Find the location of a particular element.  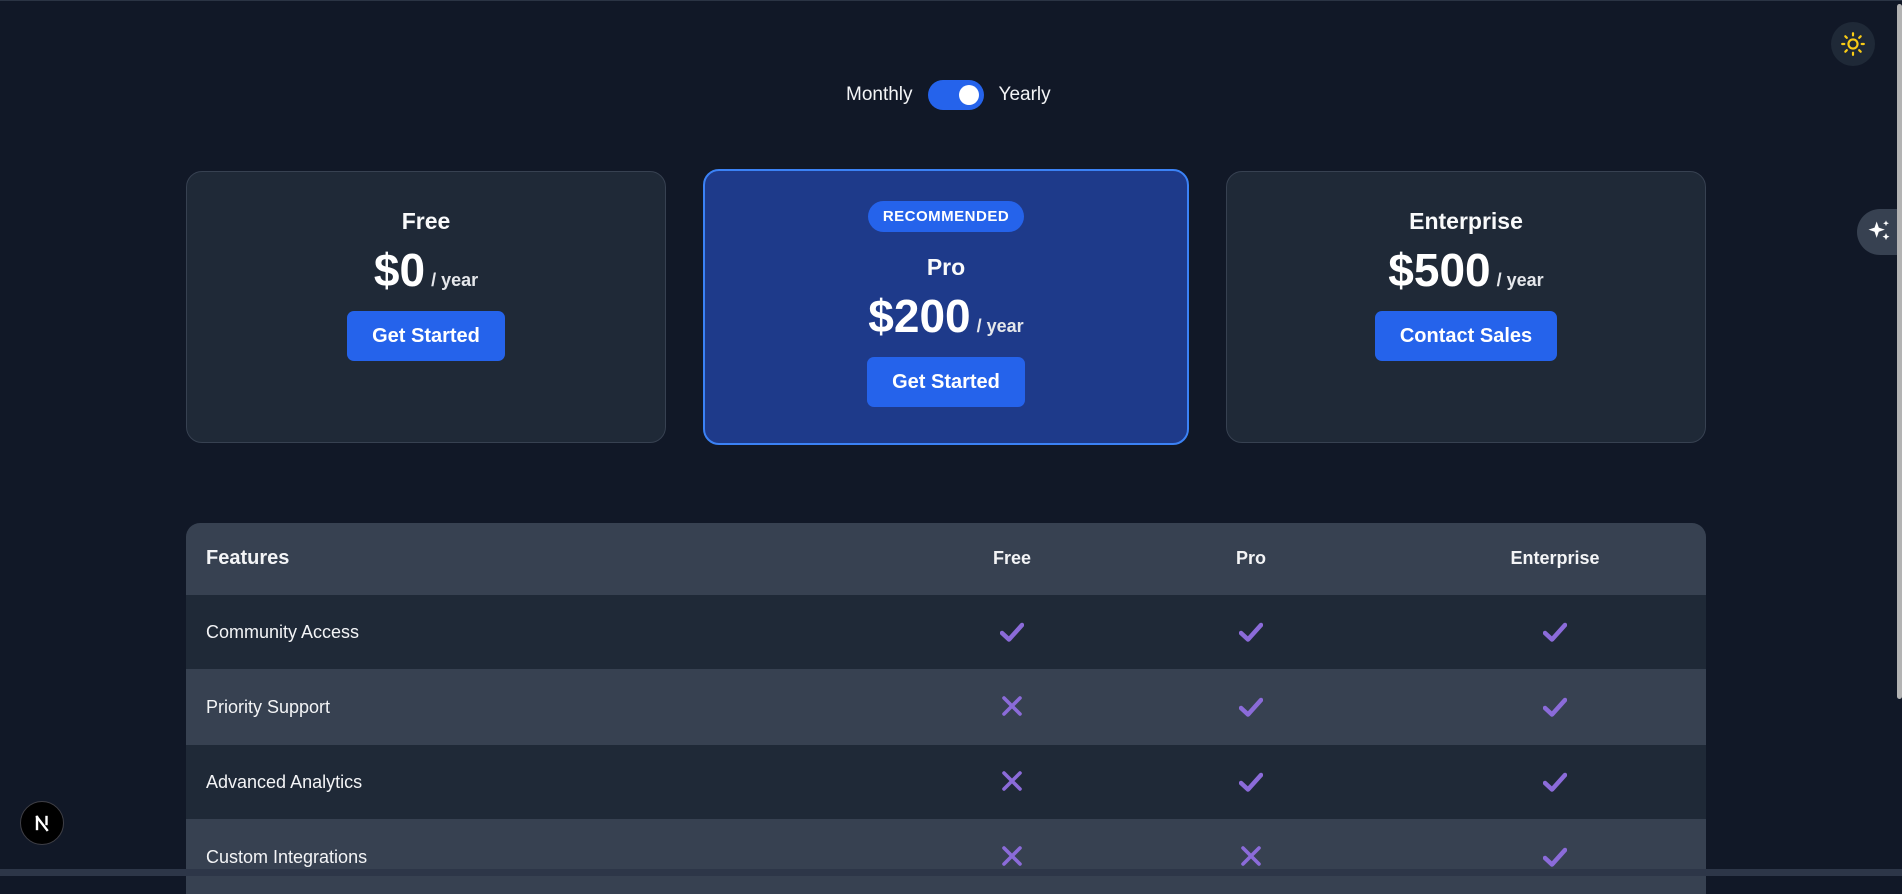

price-row: $200 / year is located at coordinates (945, 316).